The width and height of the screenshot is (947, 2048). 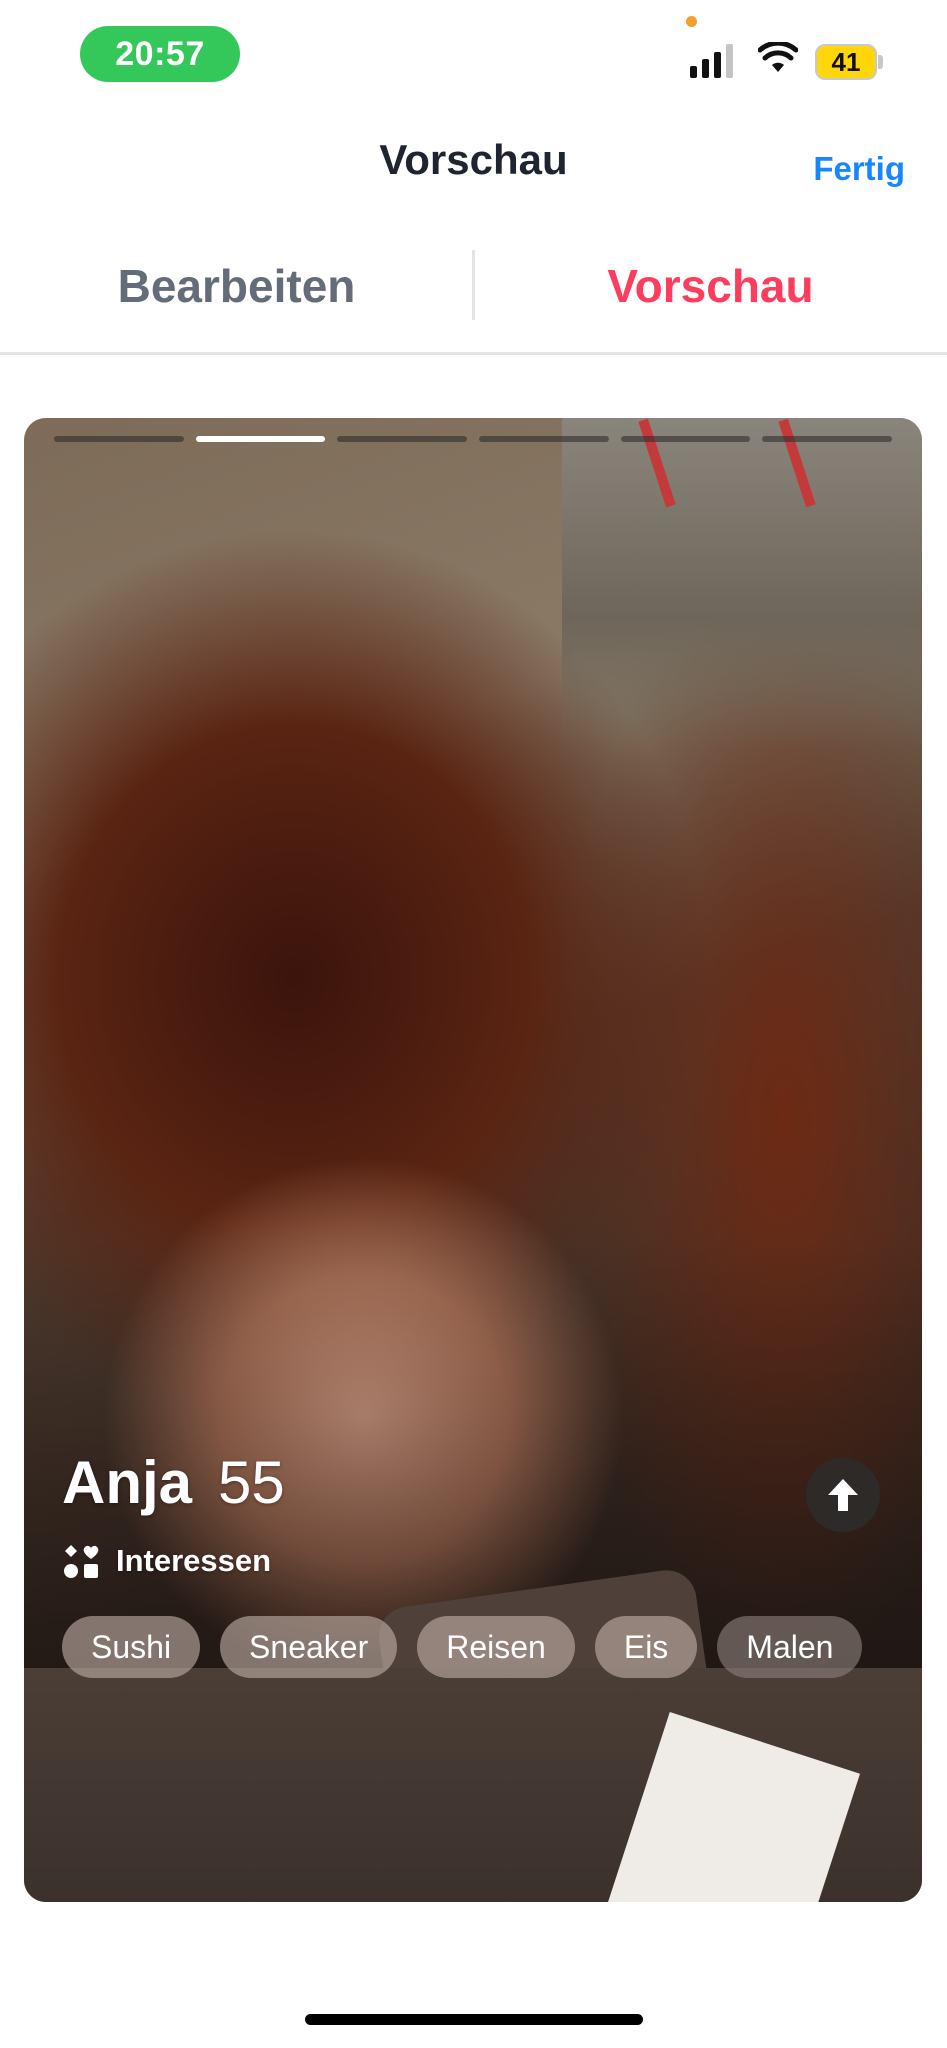 I want to click on status-bar: 20:57 41, so click(x=473, y=55).